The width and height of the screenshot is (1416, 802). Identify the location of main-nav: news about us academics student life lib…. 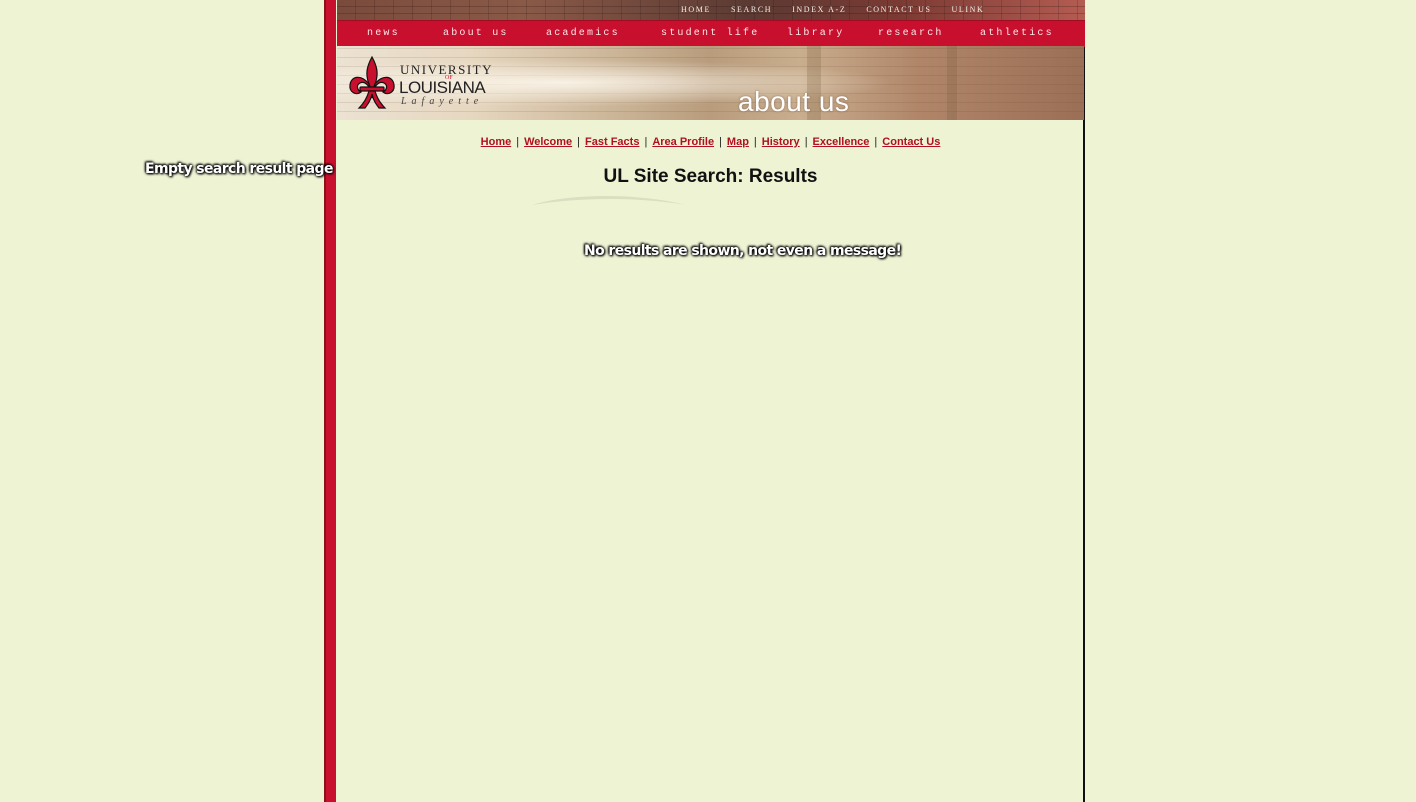
(711, 33).